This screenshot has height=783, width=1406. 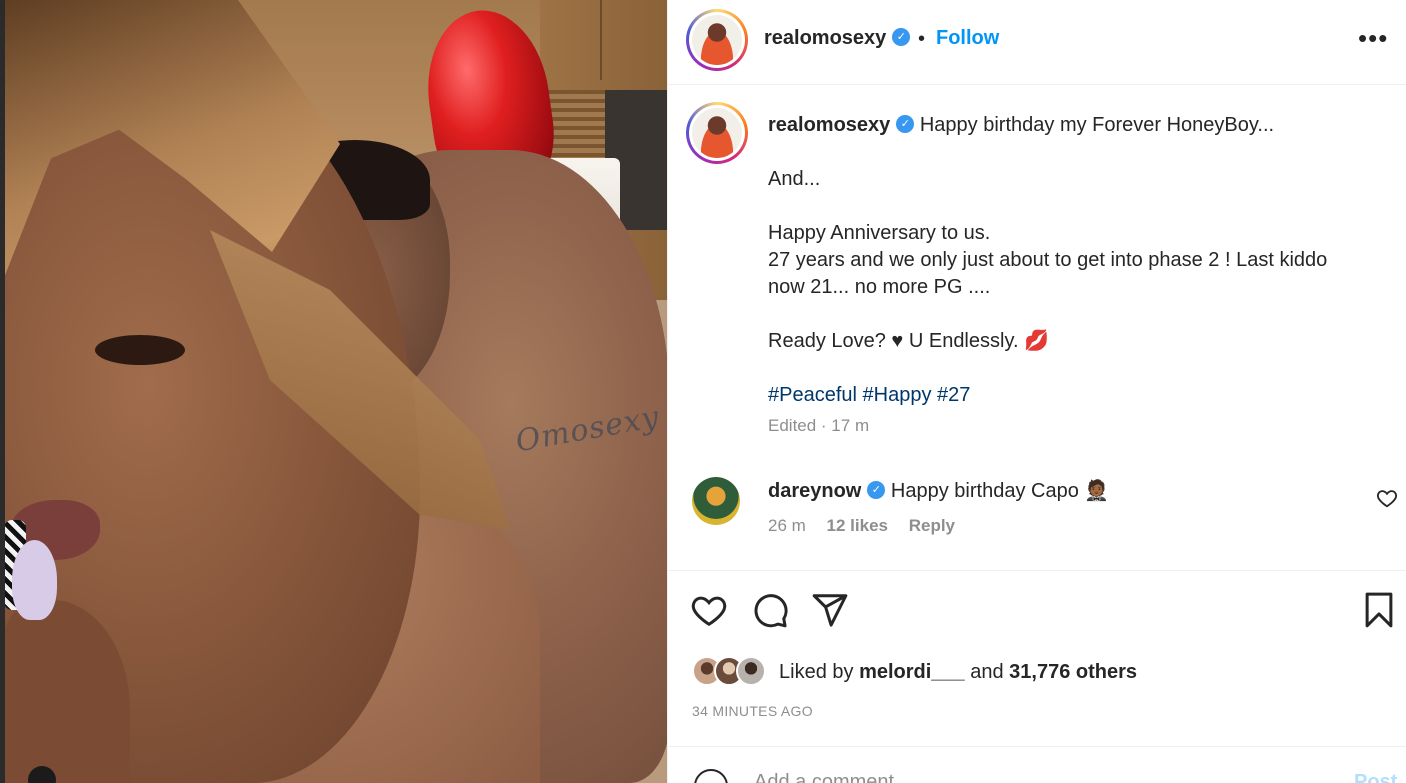 What do you see at coordinates (1078, 395) in the screenshot?
I see `caption-hashtags: #Peaceful #Happy #27` at bounding box center [1078, 395].